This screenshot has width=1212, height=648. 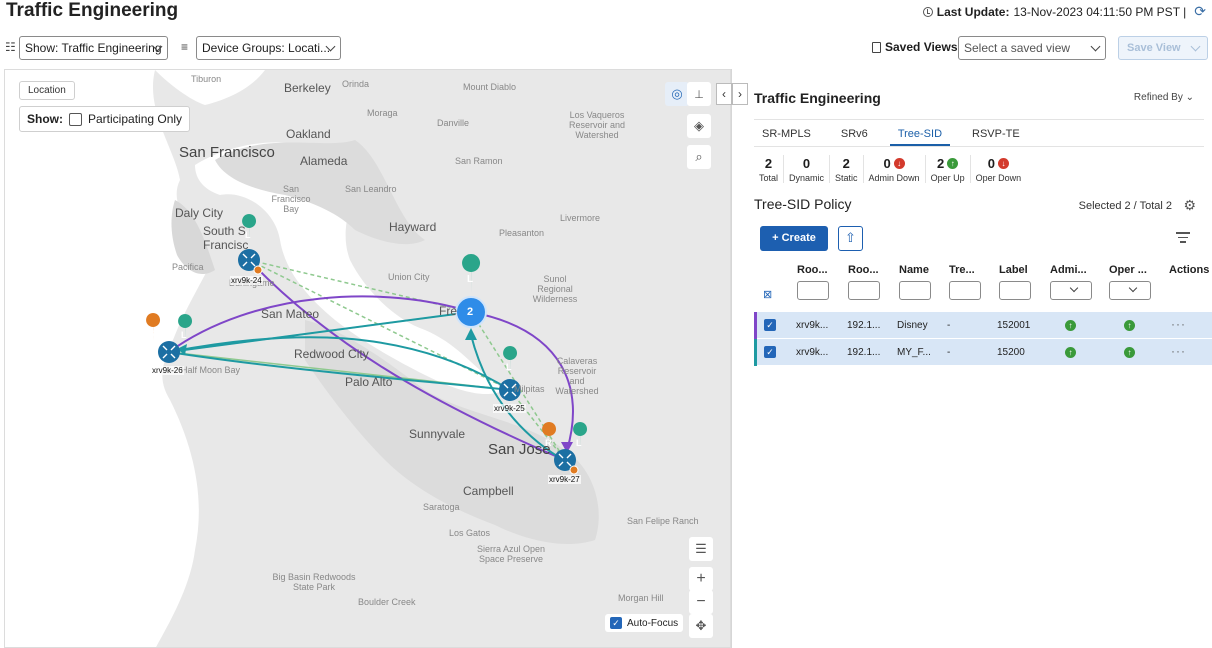 What do you see at coordinates (1183, 239) in the screenshot?
I see `filter-icon` at bounding box center [1183, 239].